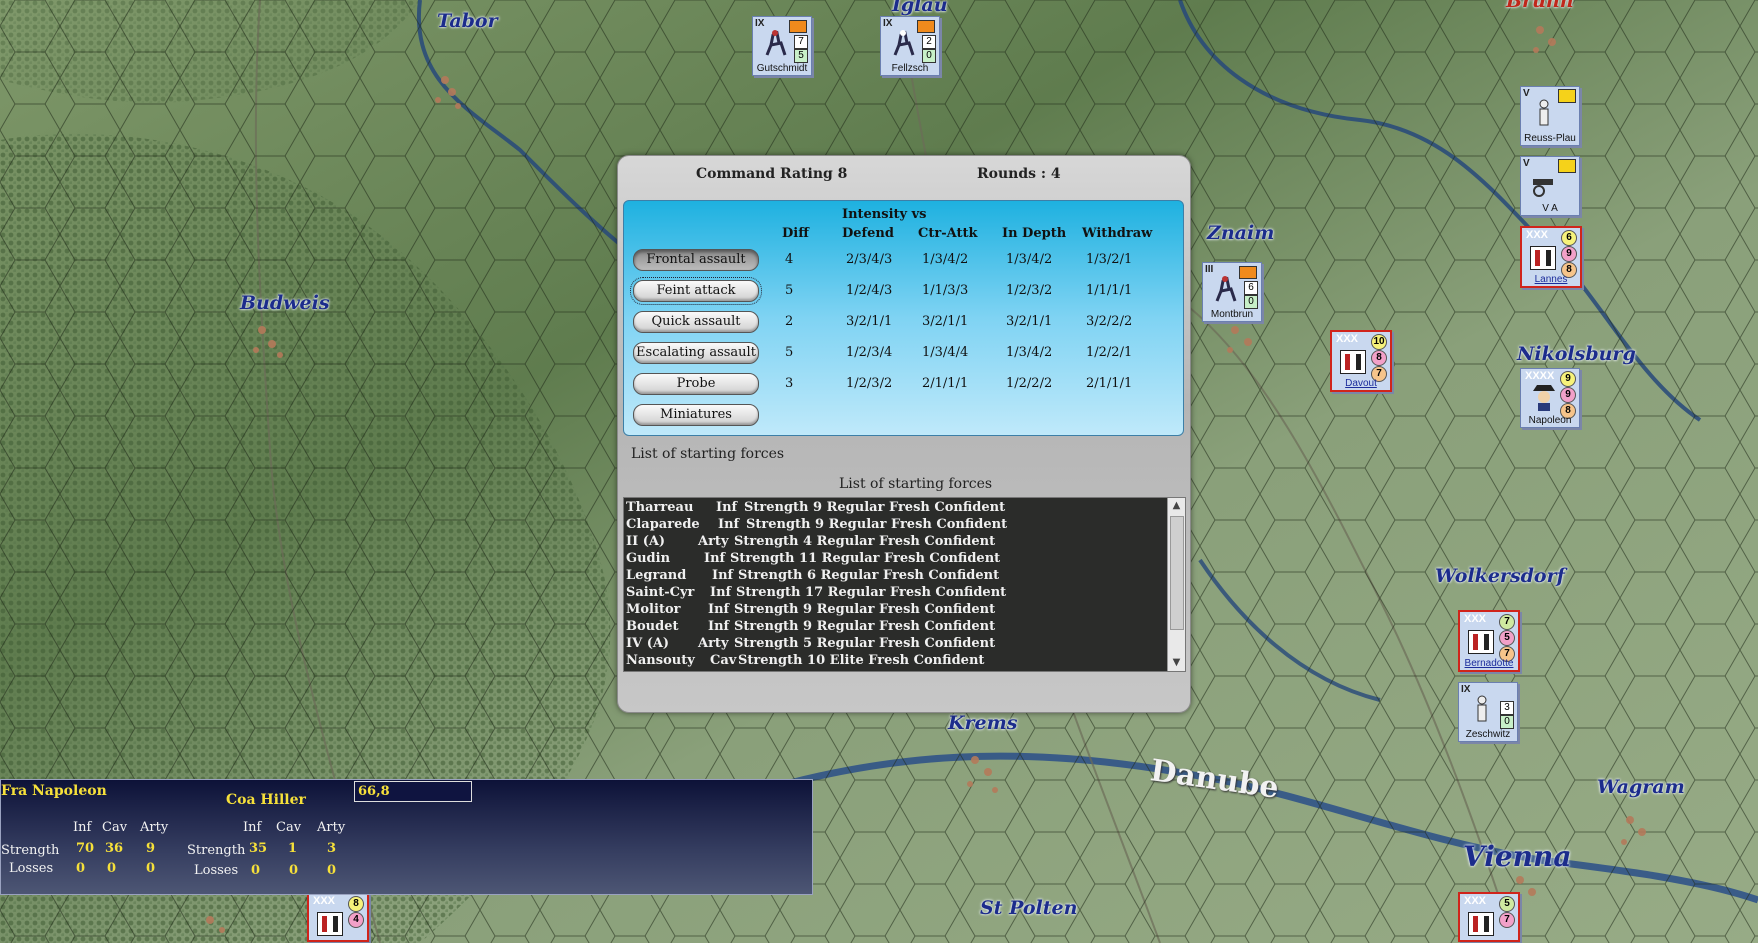 The width and height of the screenshot is (1758, 943). What do you see at coordinates (1379, 342) in the screenshot?
I see `unit-badge: 10` at bounding box center [1379, 342].